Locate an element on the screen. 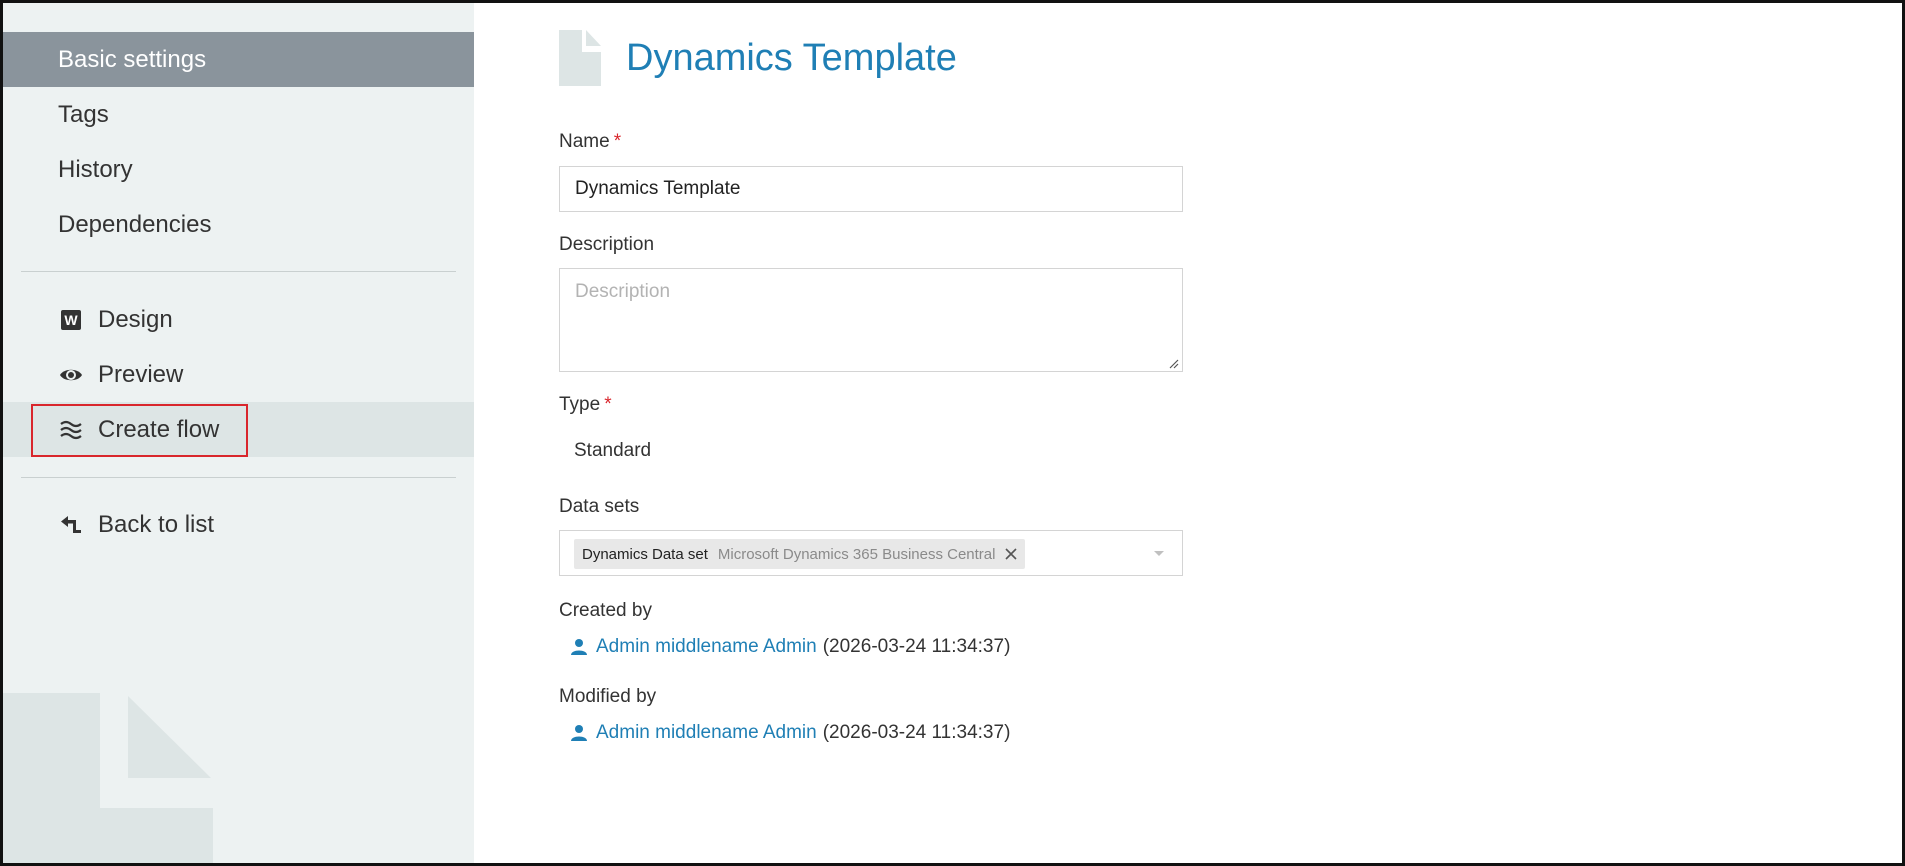 The width and height of the screenshot is (1905, 866). close-icon is located at coordinates (1011, 554).